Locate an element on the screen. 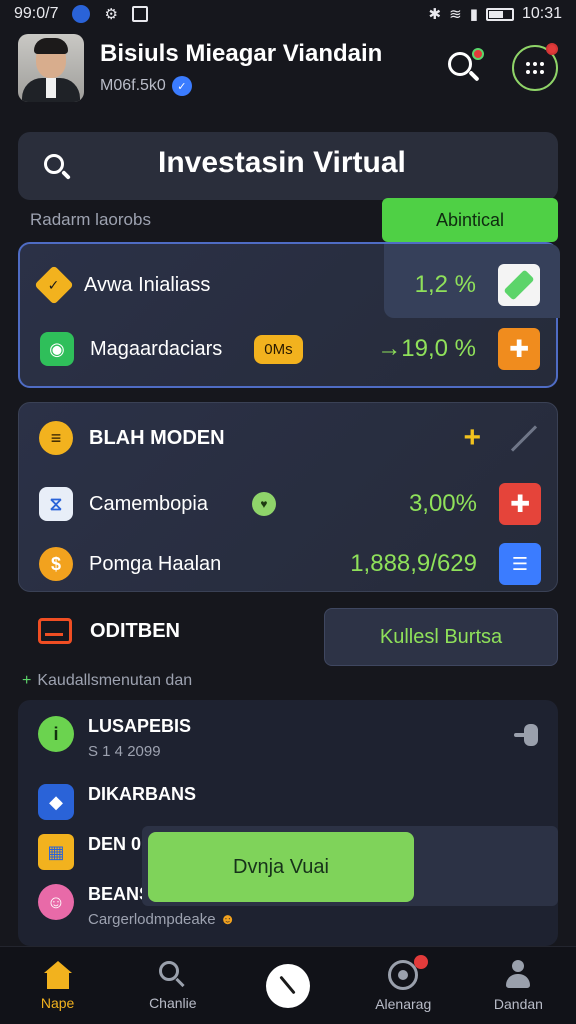  camera-icon: ◉ is located at coordinates (57, 349).